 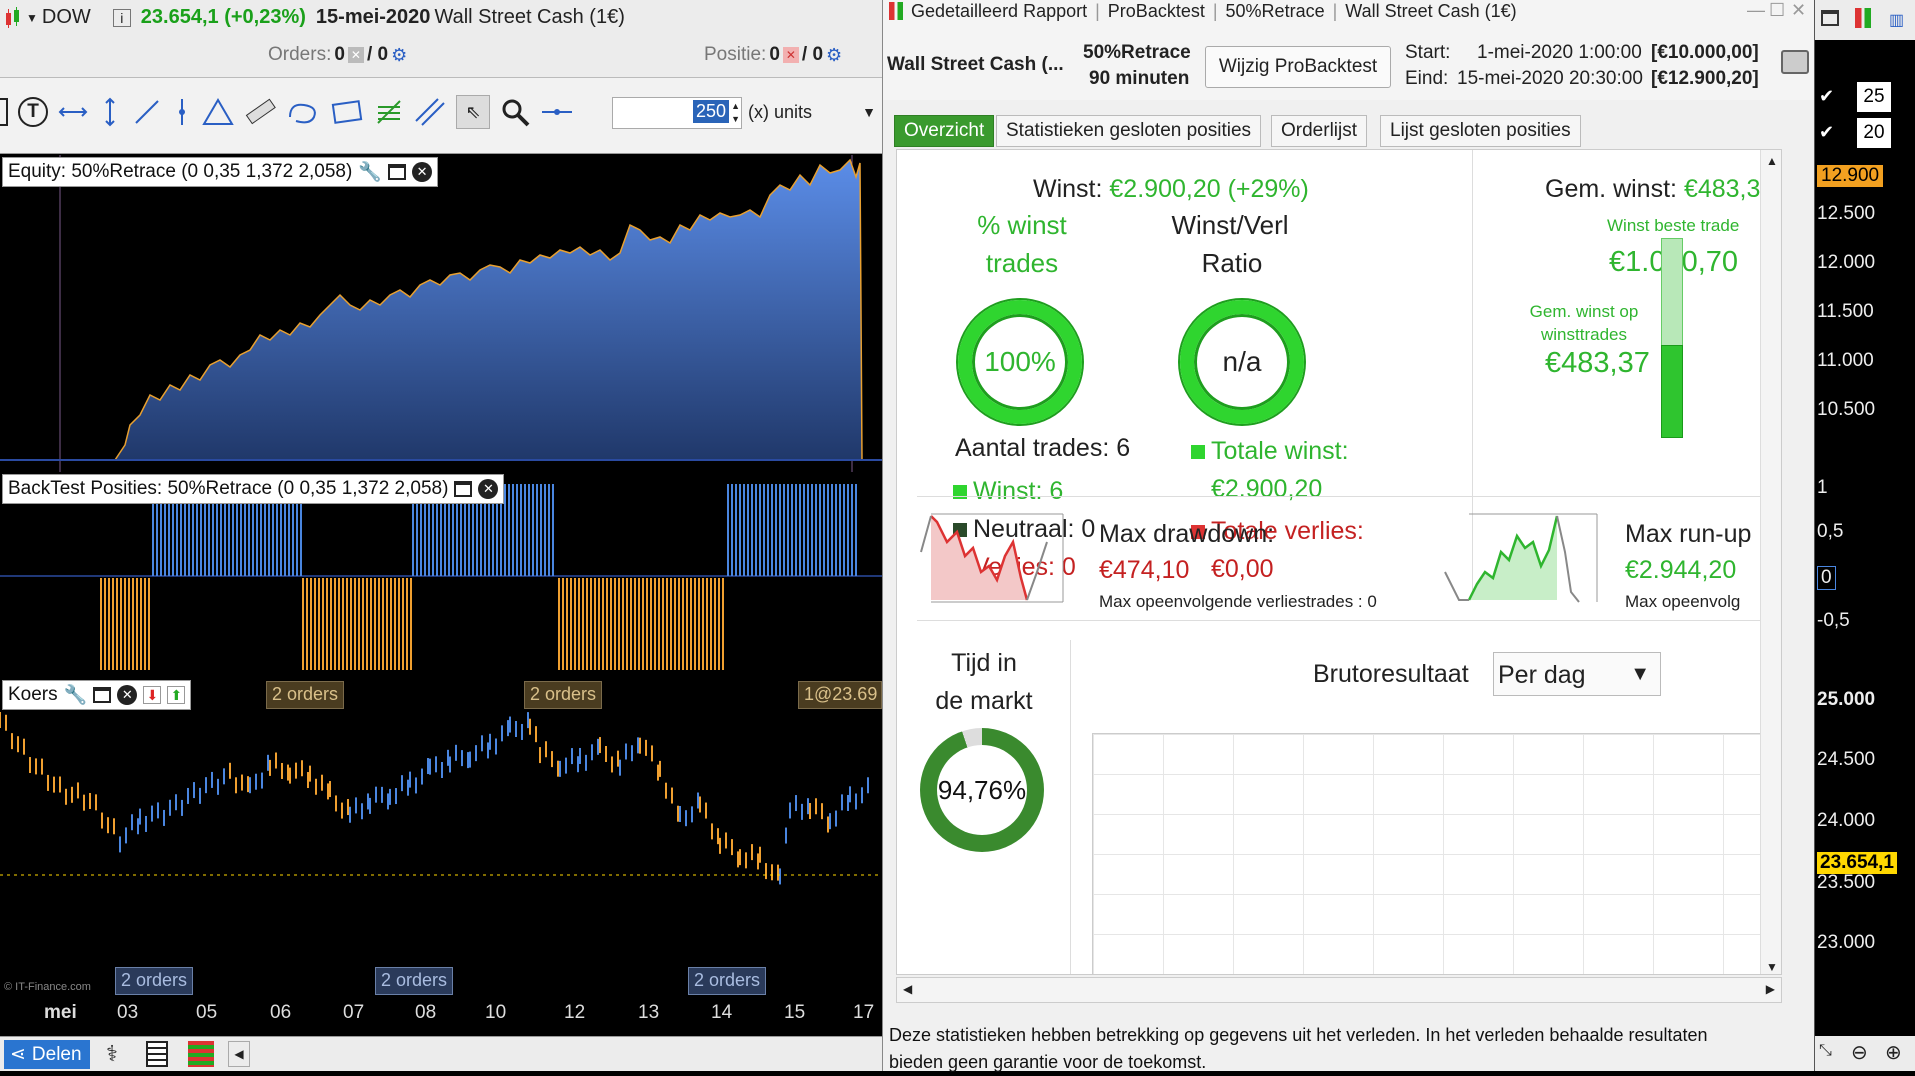 What do you see at coordinates (1859, 1052) in the screenshot?
I see `zoom-out-icon: ⊖` at bounding box center [1859, 1052].